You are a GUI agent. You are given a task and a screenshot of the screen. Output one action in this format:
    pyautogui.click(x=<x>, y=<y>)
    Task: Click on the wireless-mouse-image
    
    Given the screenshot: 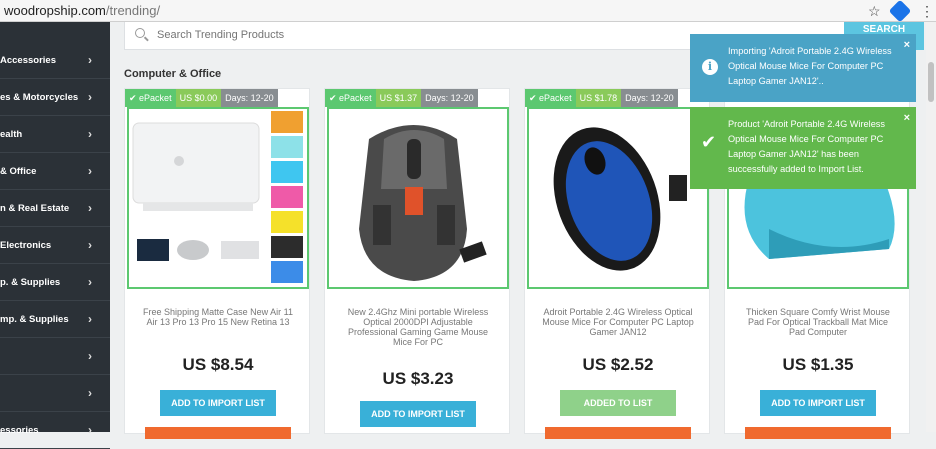 What is the action you would take?
    pyautogui.click(x=620, y=199)
    